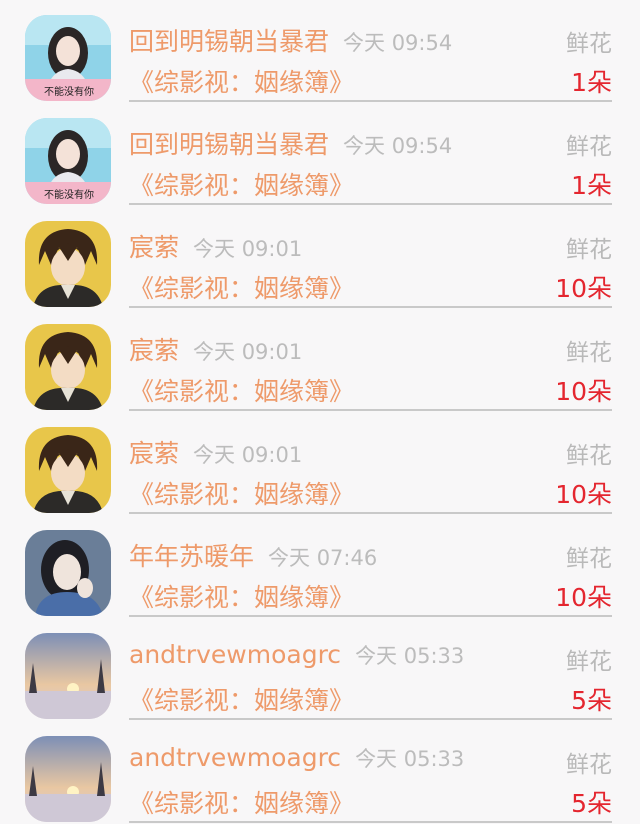 The image size is (640, 824). I want to click on list-item: 年年苏暖年 今天 07:46 鲜花 《综影视：姻缘簿》 10朵, so click(320, 566).